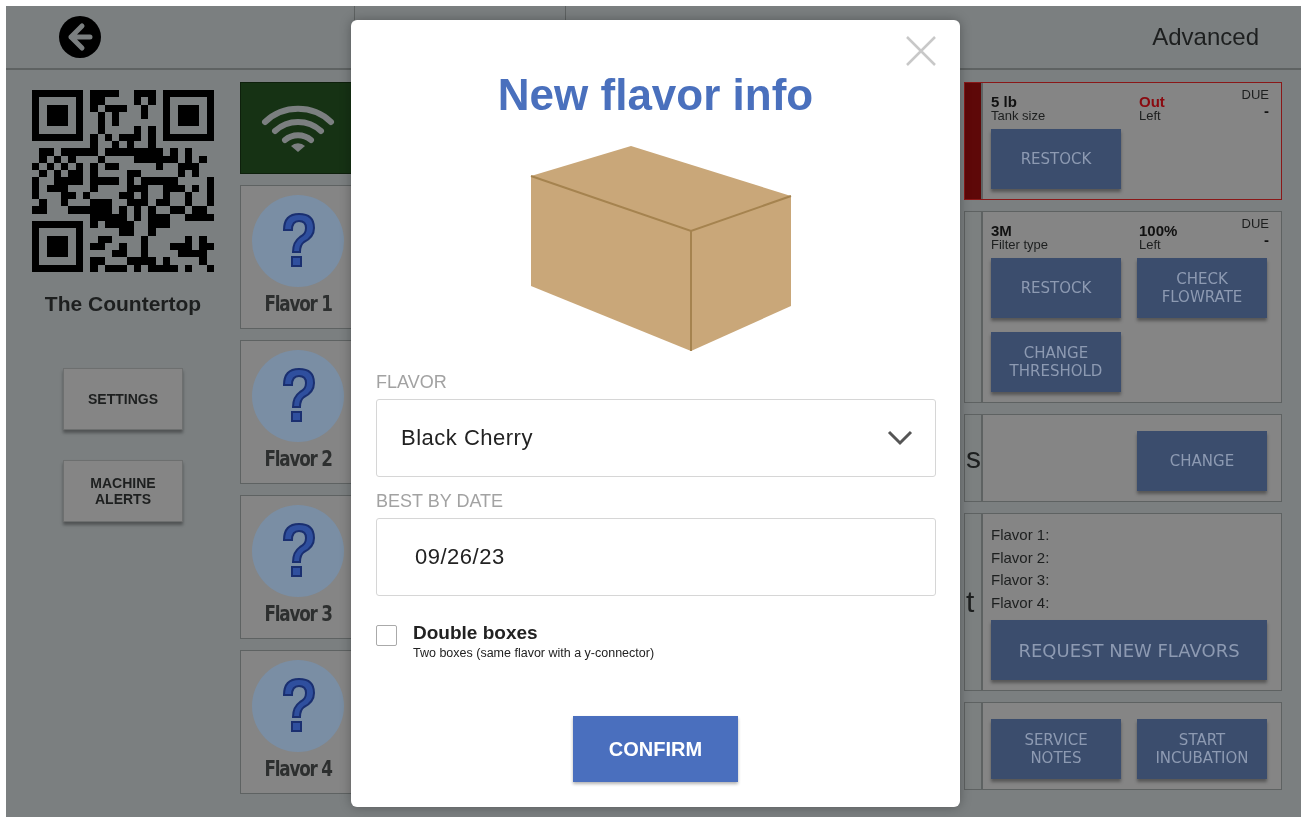  Describe the element at coordinates (1020, 244) in the screenshot. I see `size-label: Filter type` at that location.